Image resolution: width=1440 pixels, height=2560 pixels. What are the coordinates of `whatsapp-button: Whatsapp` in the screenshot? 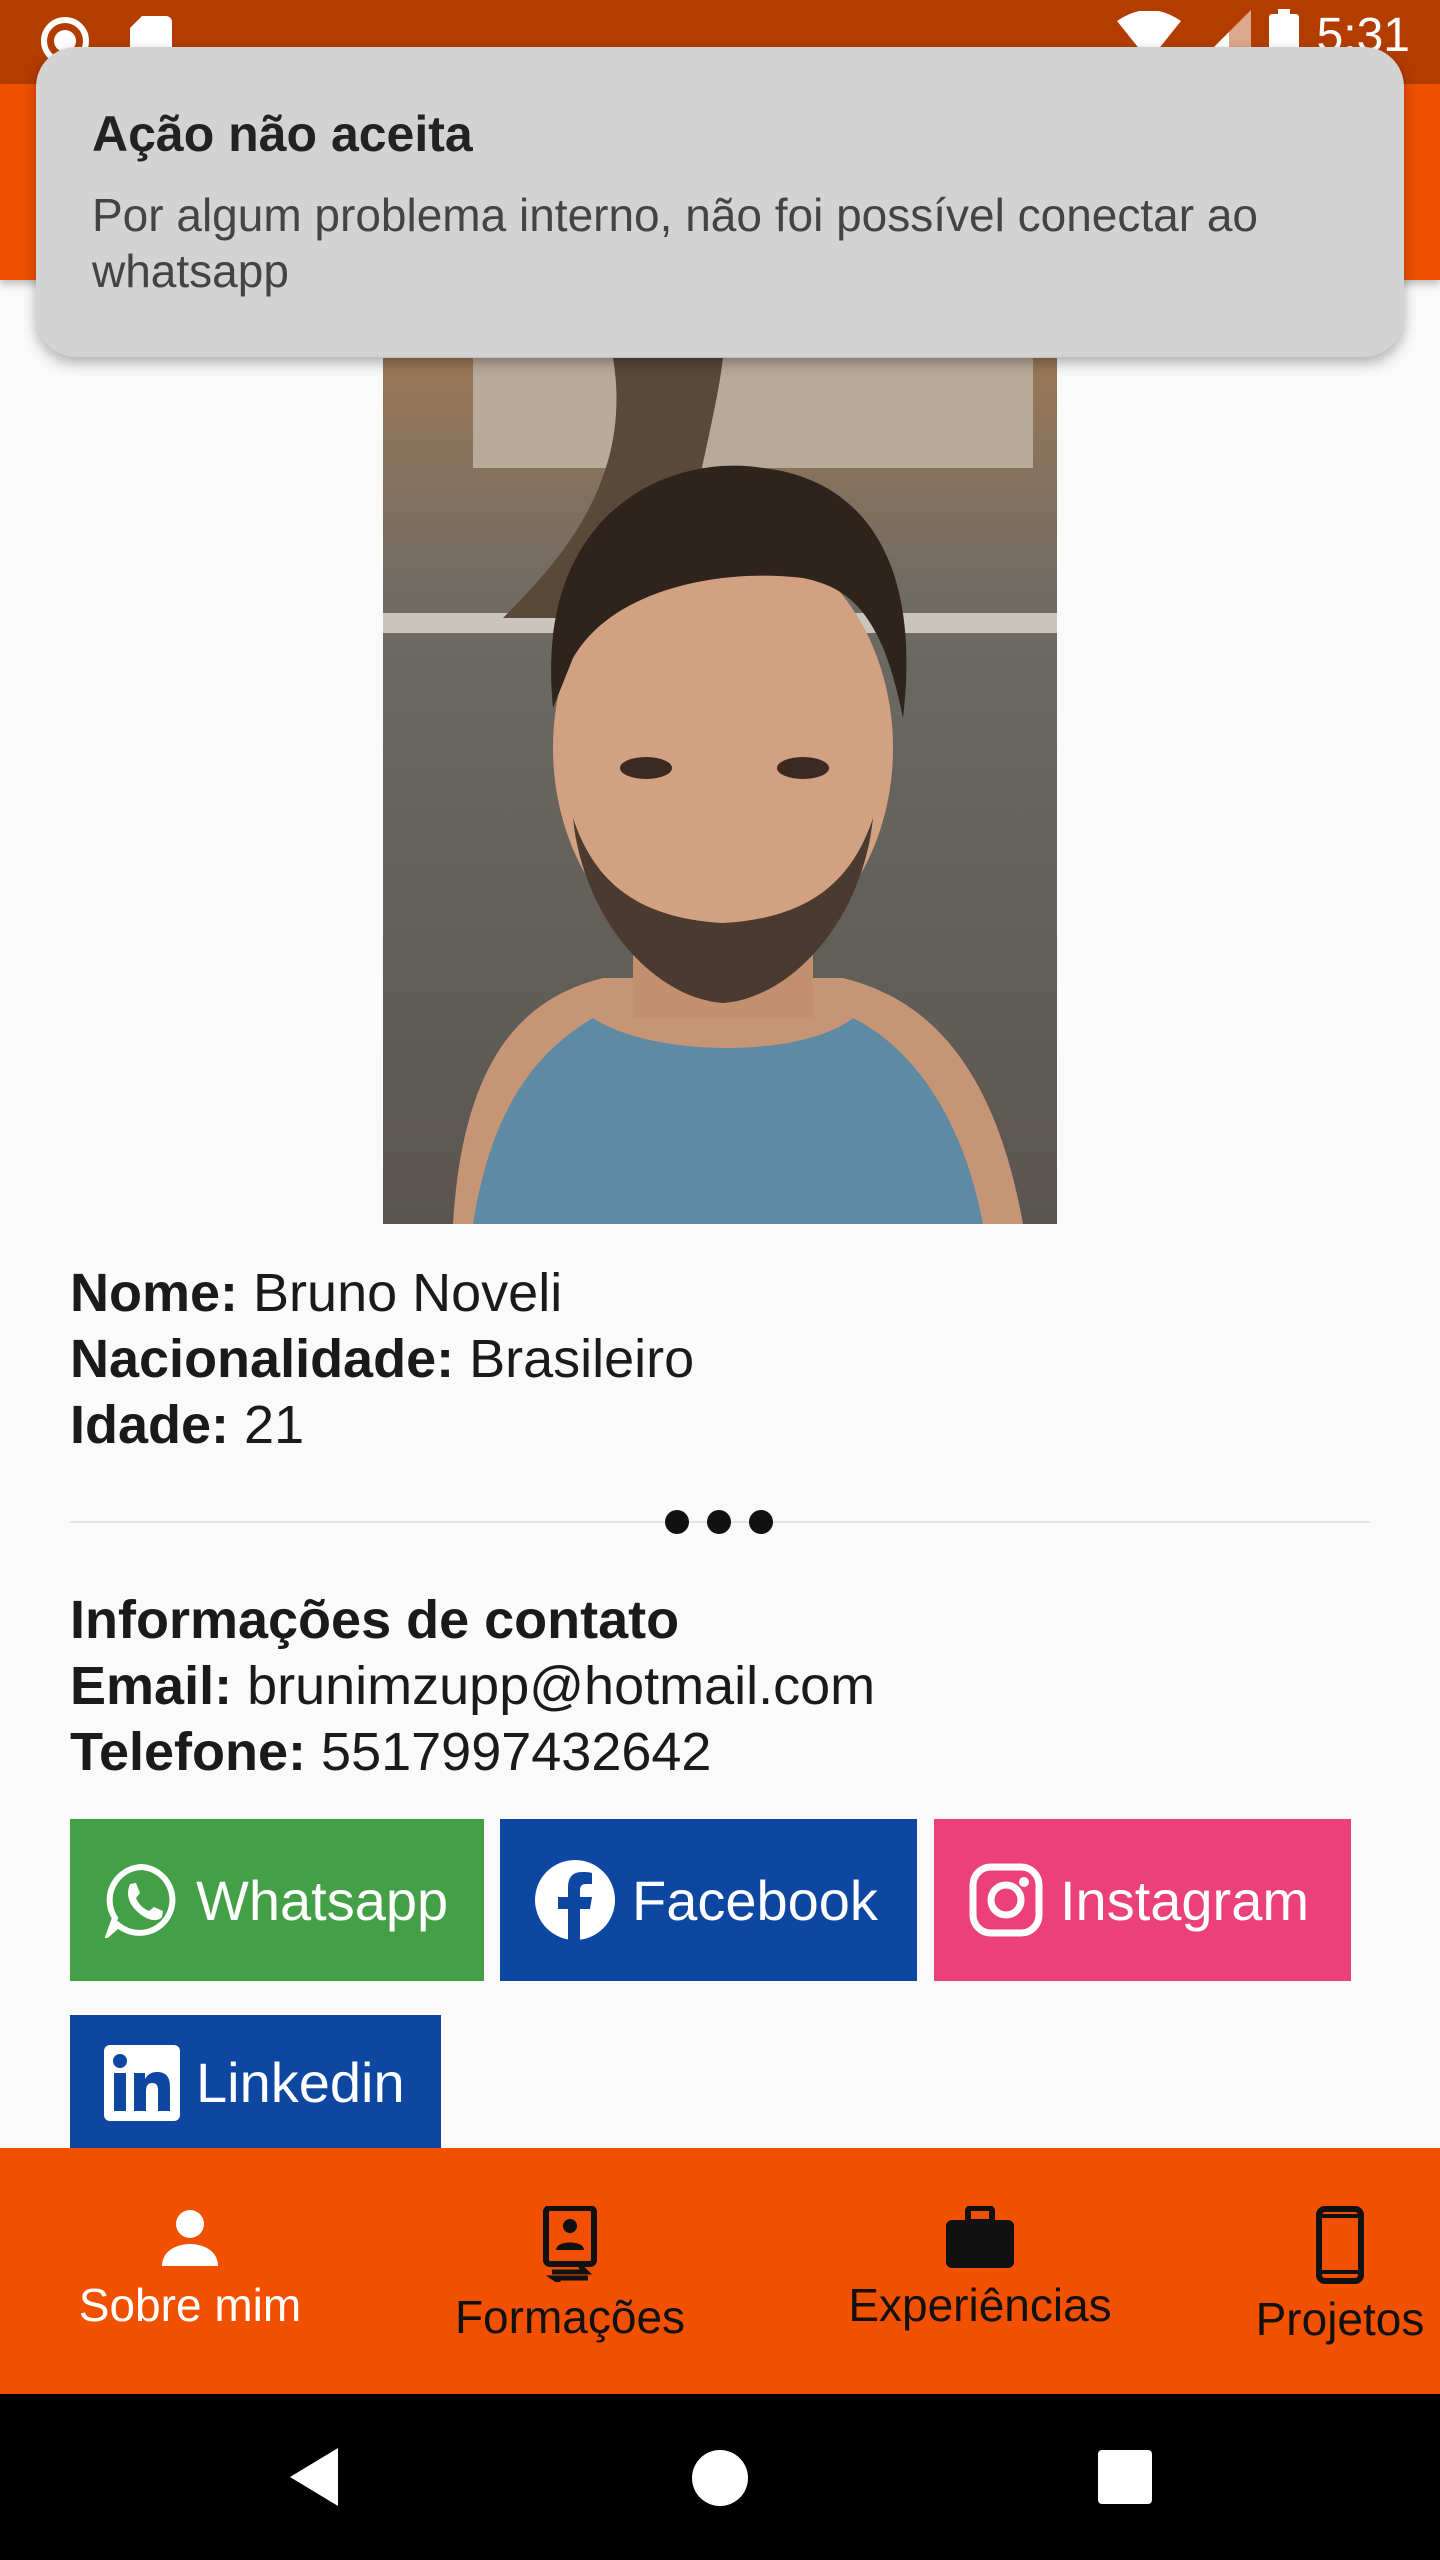 It's located at (277, 1900).